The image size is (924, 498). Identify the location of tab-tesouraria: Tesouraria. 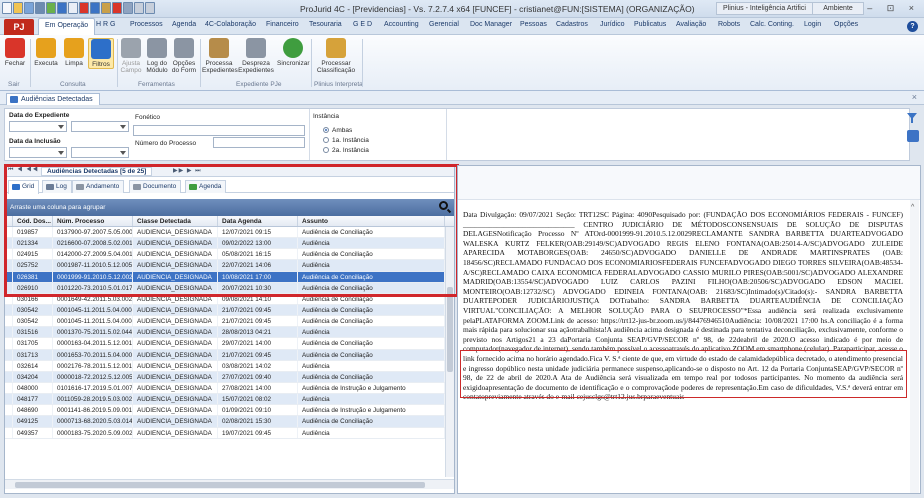
(325, 24).